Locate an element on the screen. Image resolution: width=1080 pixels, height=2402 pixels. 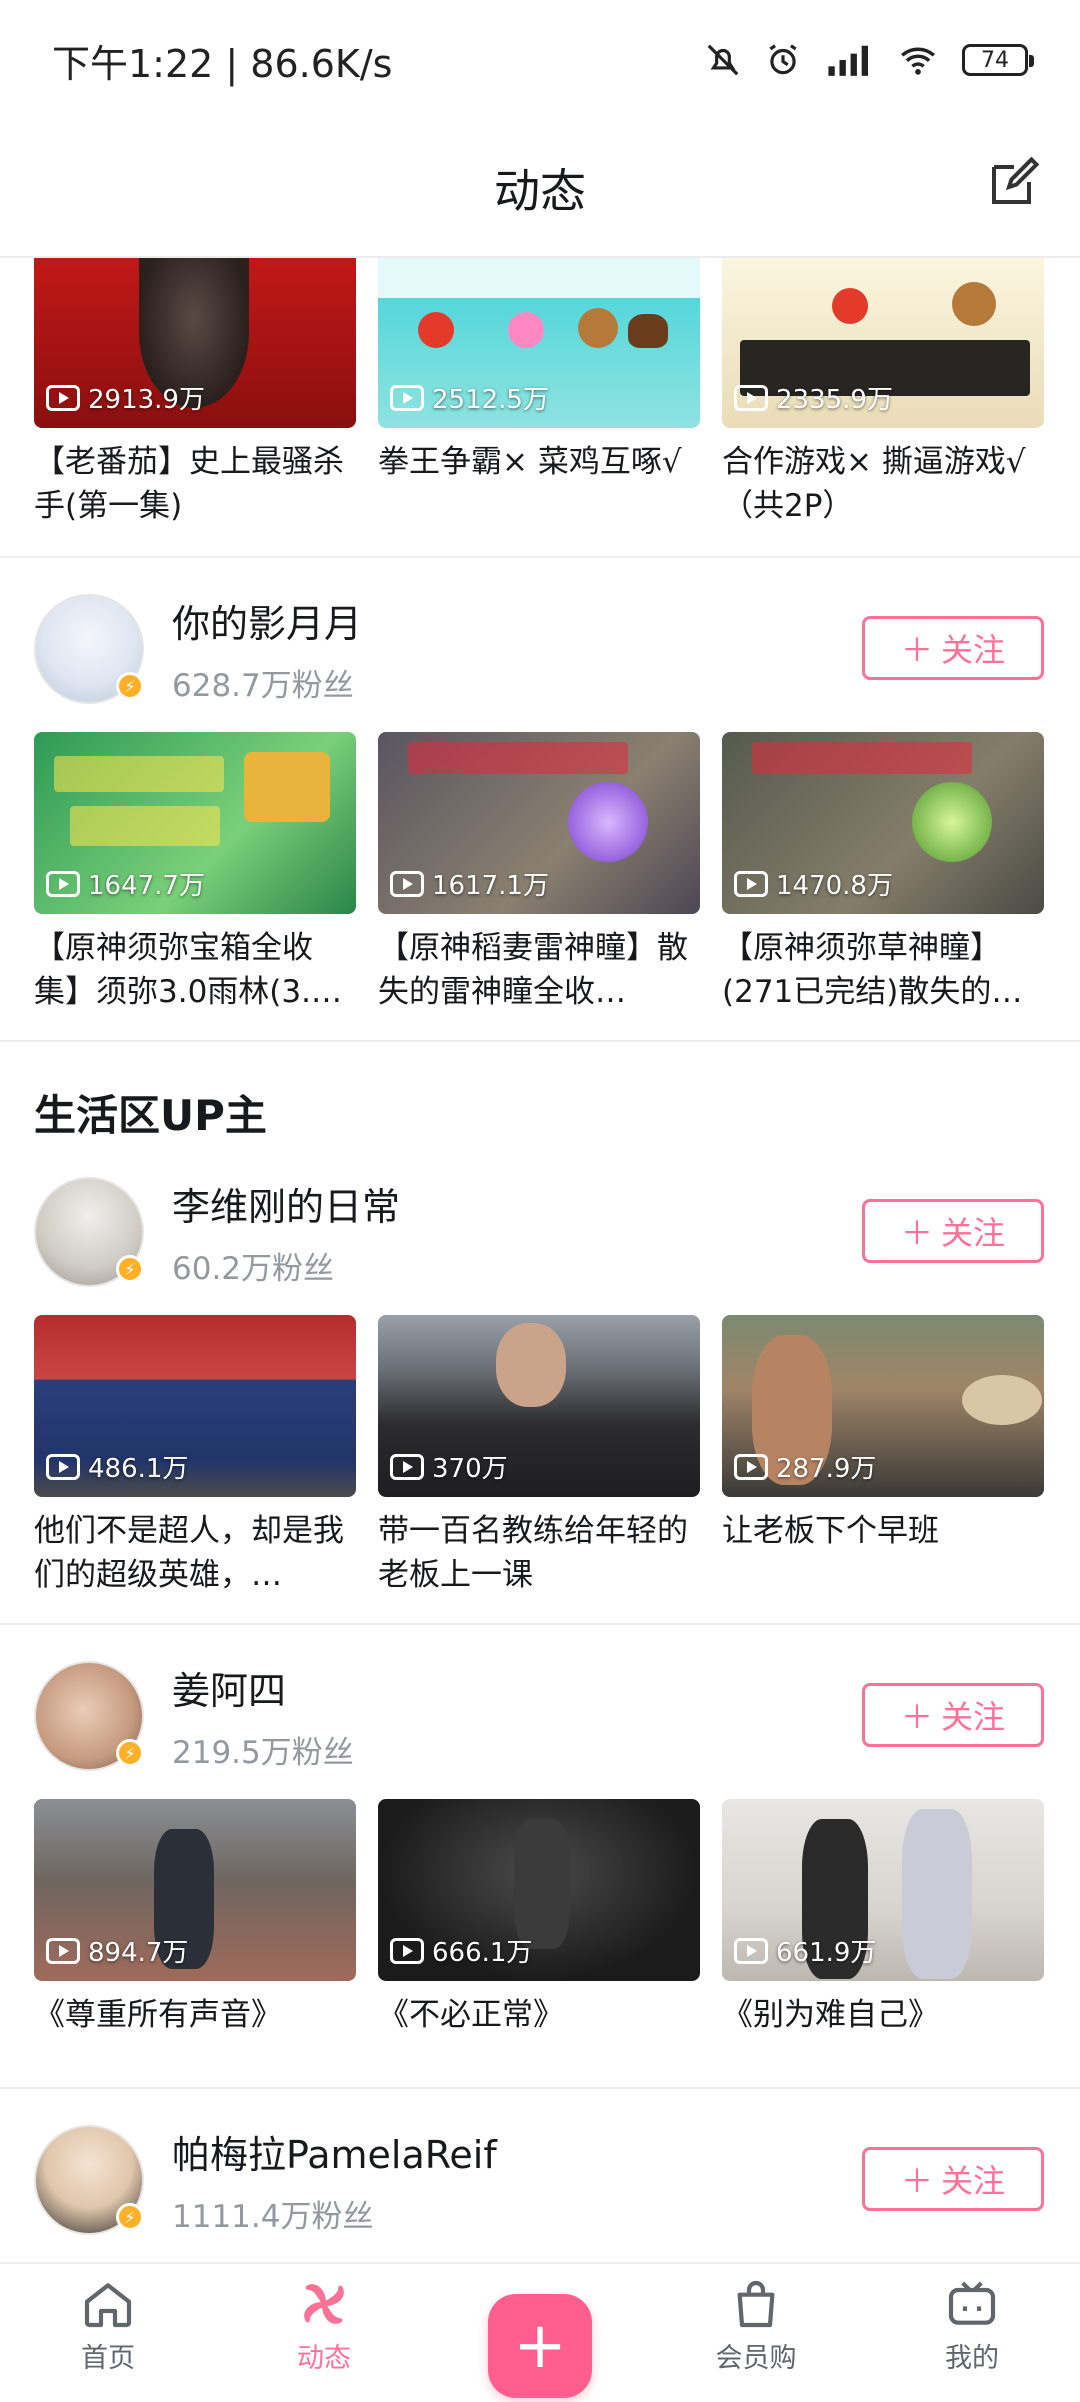
nav-vip-shop: 会员购 is located at coordinates (756, 2319).